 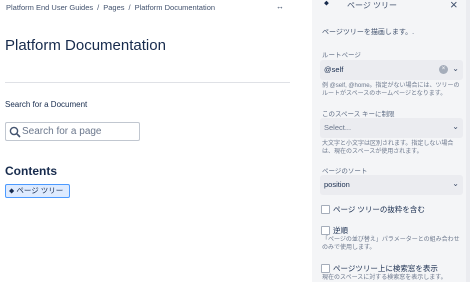 I want to click on space-key-select: Select... ⌄, so click(x=391, y=128).